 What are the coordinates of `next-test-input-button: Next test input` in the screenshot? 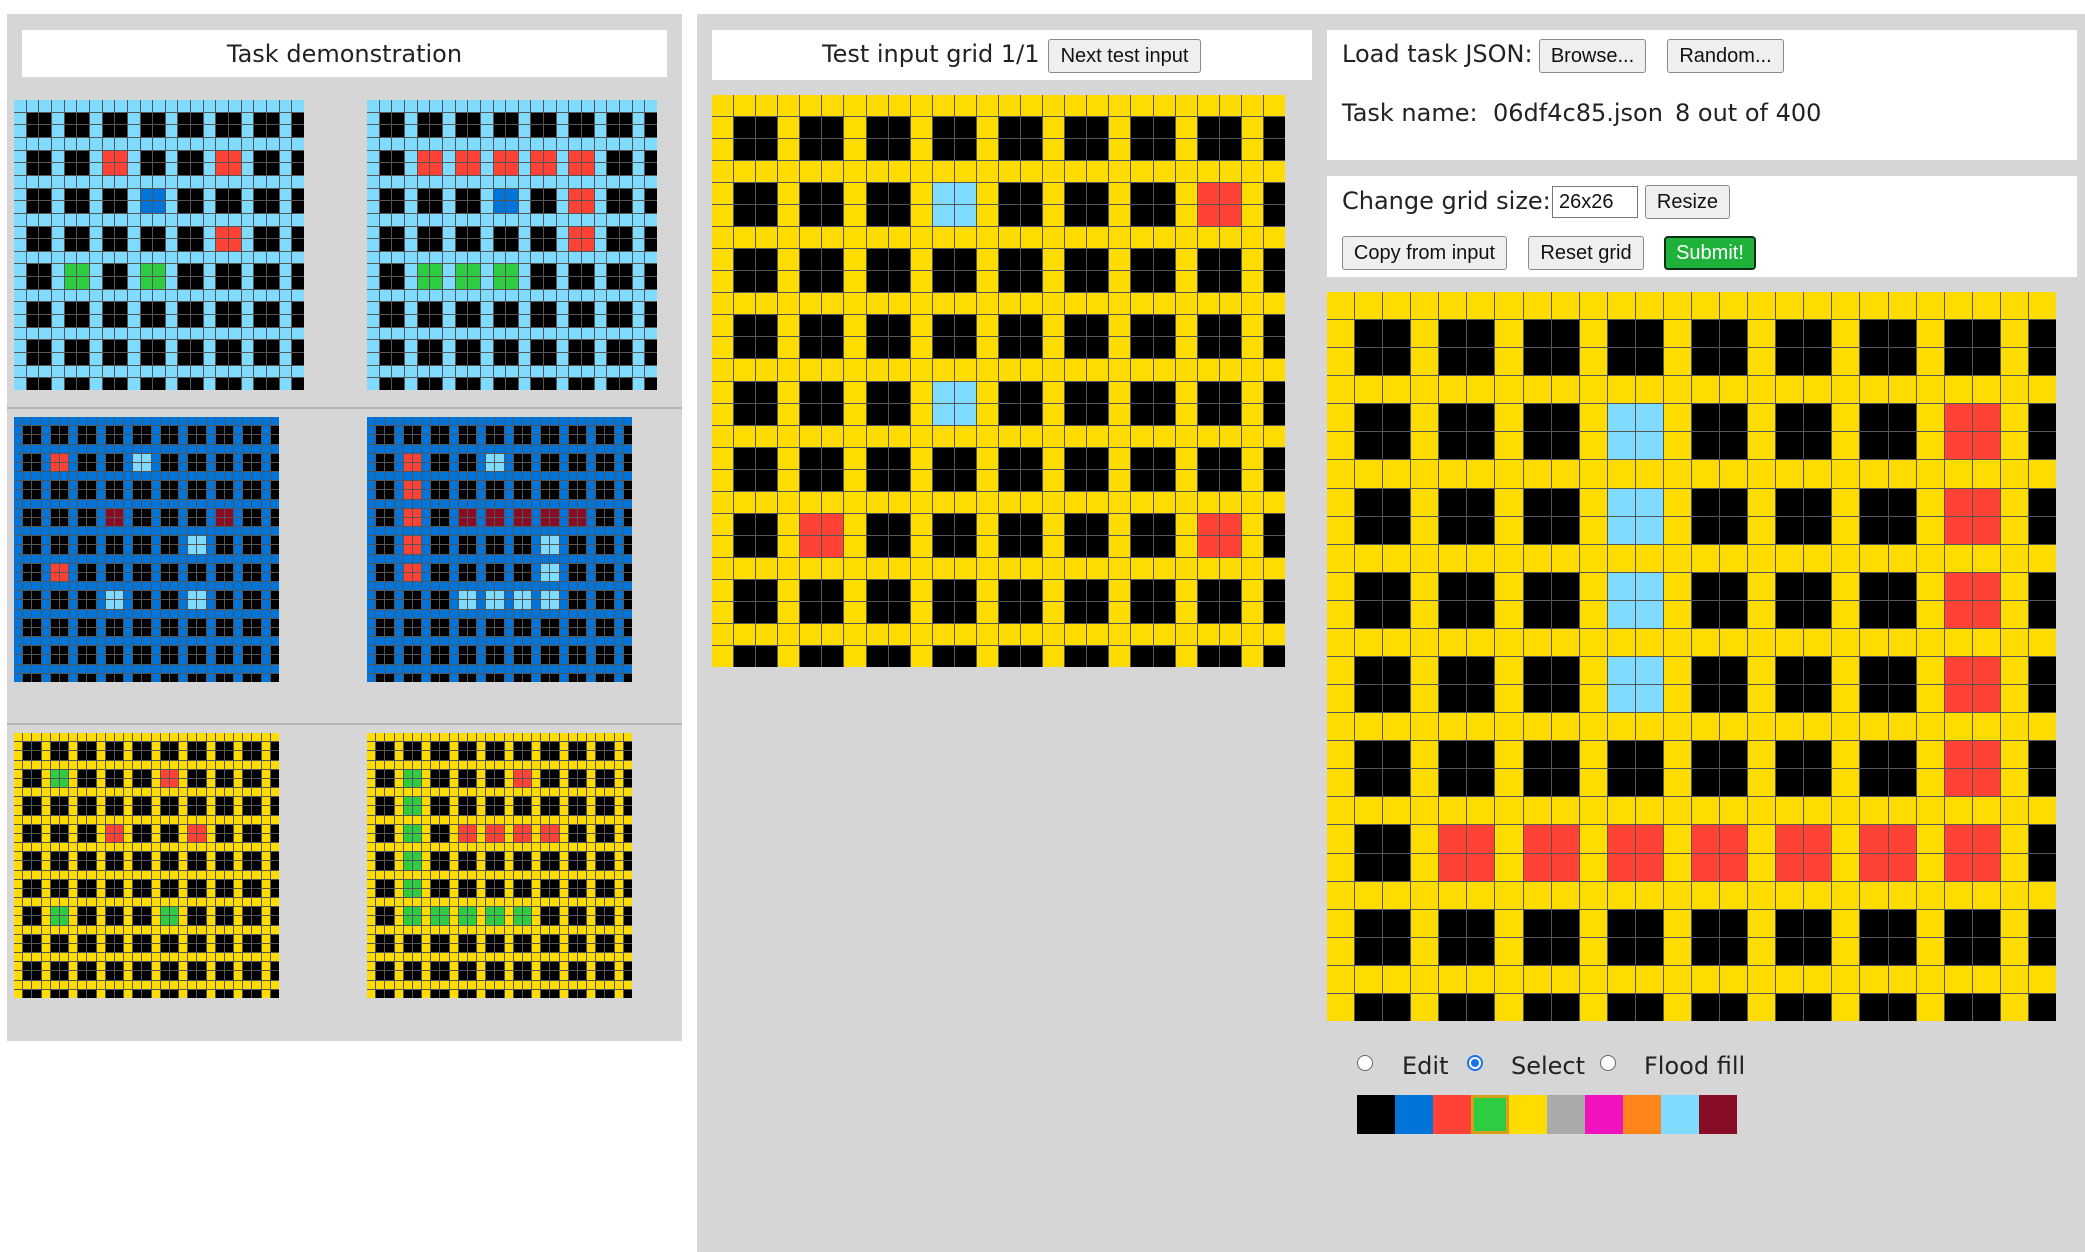 It's located at (1124, 56).